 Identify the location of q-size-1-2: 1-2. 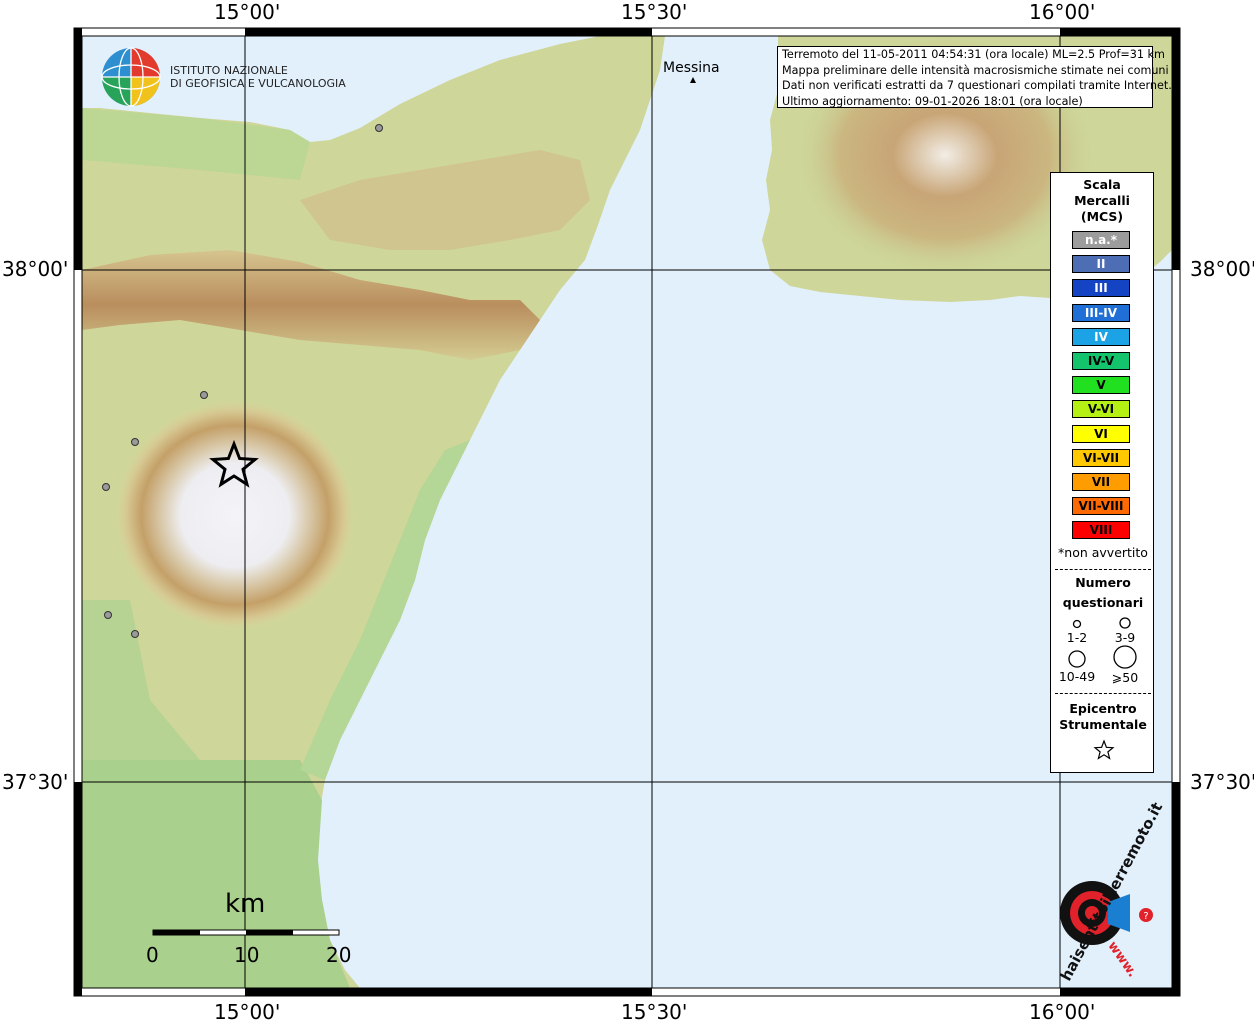
(1077, 637).